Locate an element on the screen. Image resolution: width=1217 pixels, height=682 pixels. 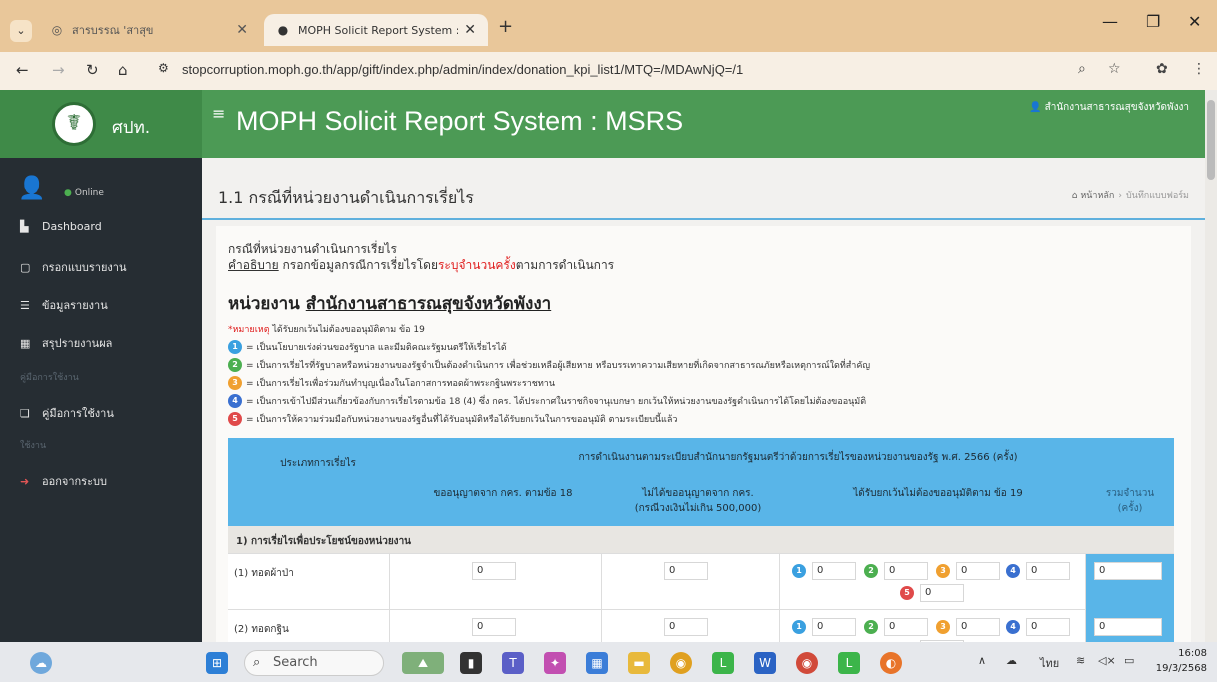
exempt-5-input: 0 is located at coordinates (942, 593).